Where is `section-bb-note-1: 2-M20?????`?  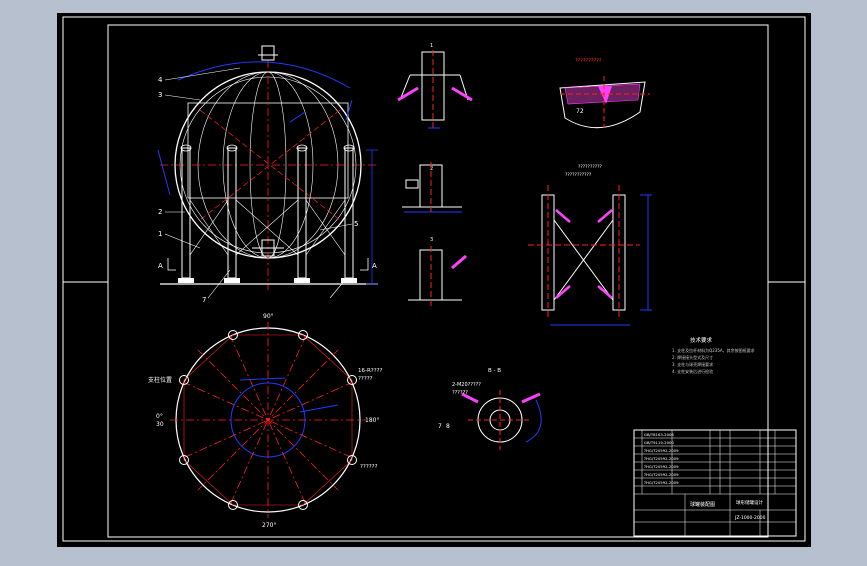 section-bb-note-1: 2-M20????? is located at coordinates (466, 385).